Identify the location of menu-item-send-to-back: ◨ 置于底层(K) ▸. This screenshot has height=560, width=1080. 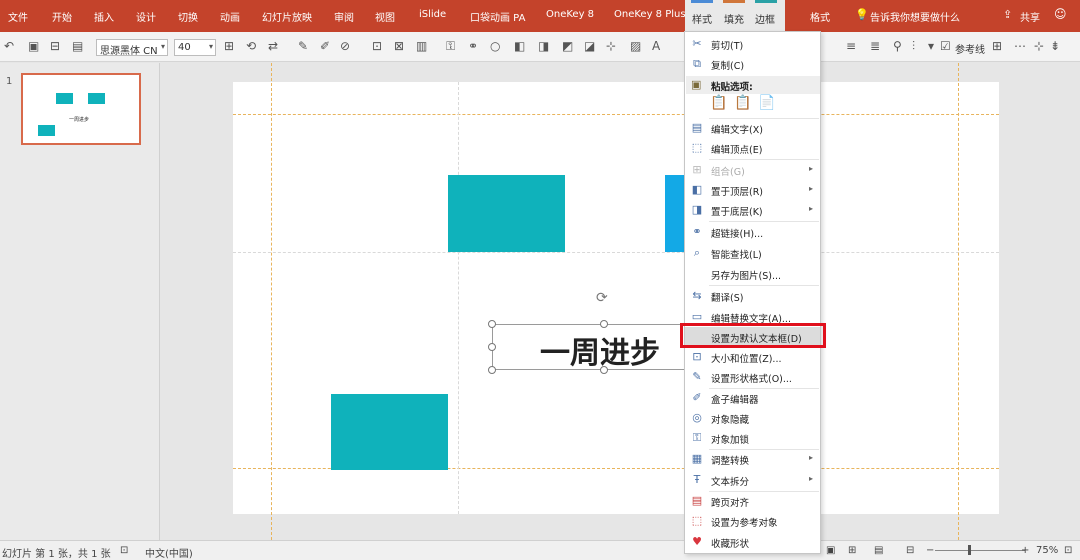
(752, 210).